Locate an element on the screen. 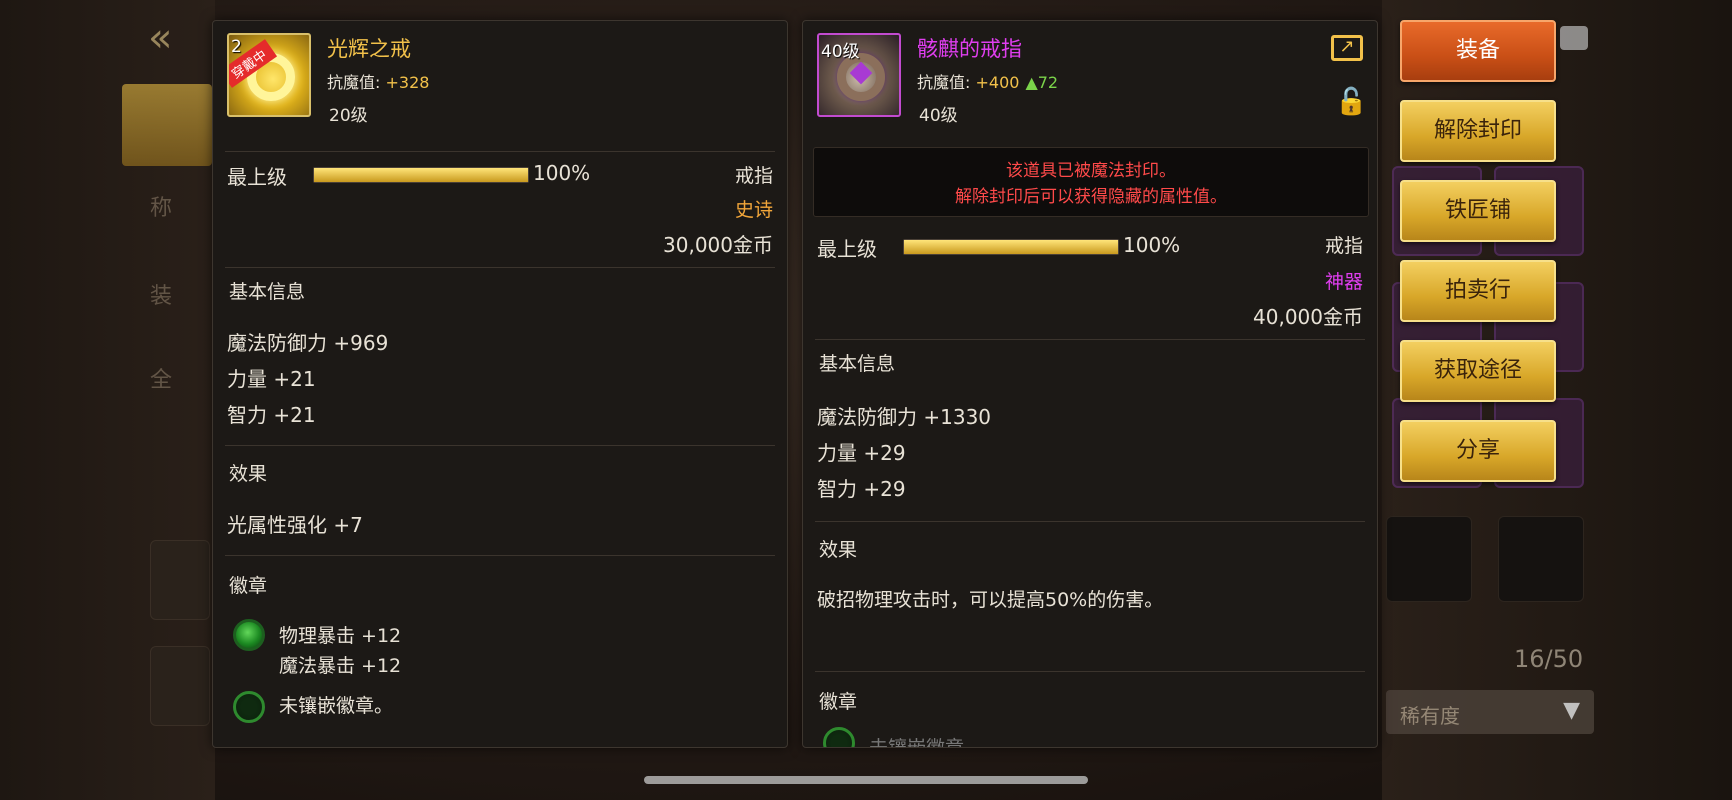 The width and height of the screenshot is (1732, 800). sell-price: 30,000金币 is located at coordinates (718, 245).